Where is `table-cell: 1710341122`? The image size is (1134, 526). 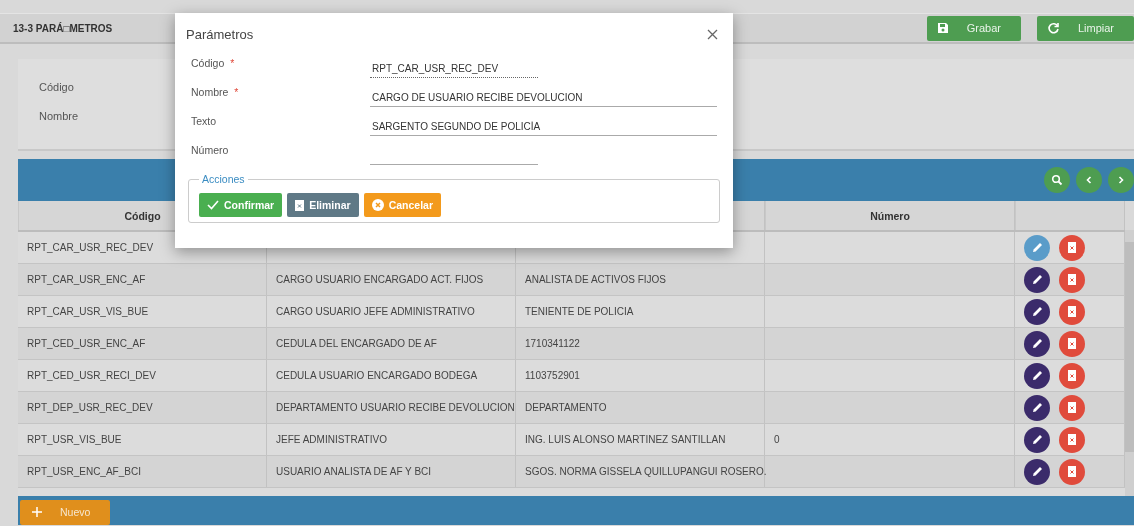 table-cell: 1710341122 is located at coordinates (552, 343).